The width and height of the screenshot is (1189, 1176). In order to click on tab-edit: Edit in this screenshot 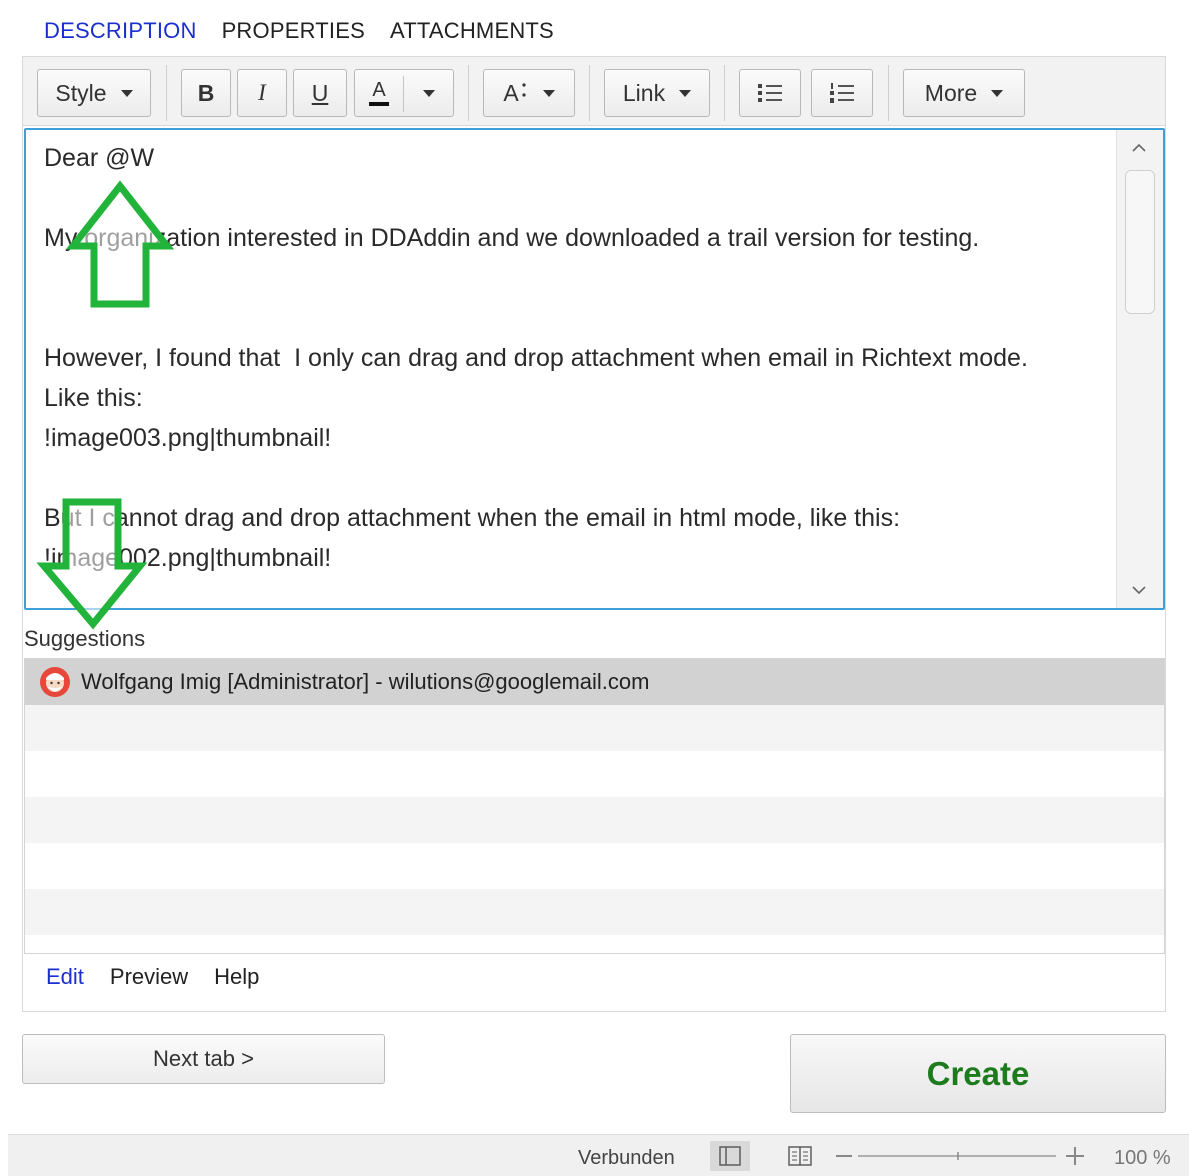, I will do `click(65, 977)`.